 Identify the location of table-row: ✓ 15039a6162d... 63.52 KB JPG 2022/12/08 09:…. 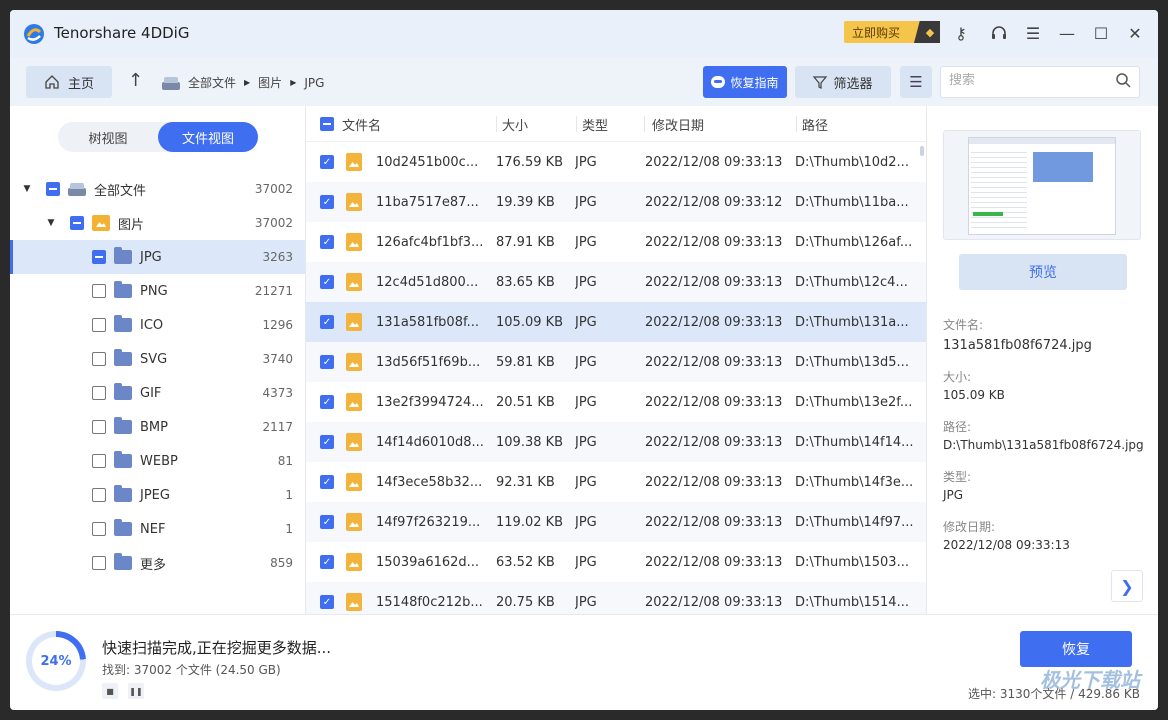
(616, 562).